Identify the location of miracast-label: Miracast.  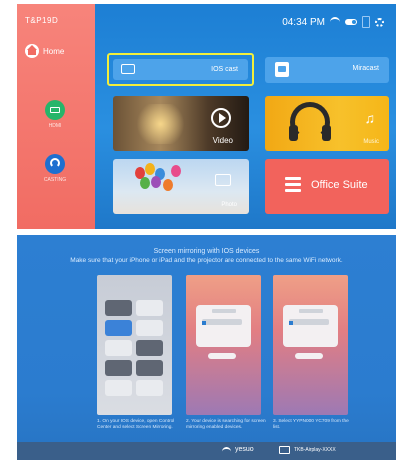
(365, 68).